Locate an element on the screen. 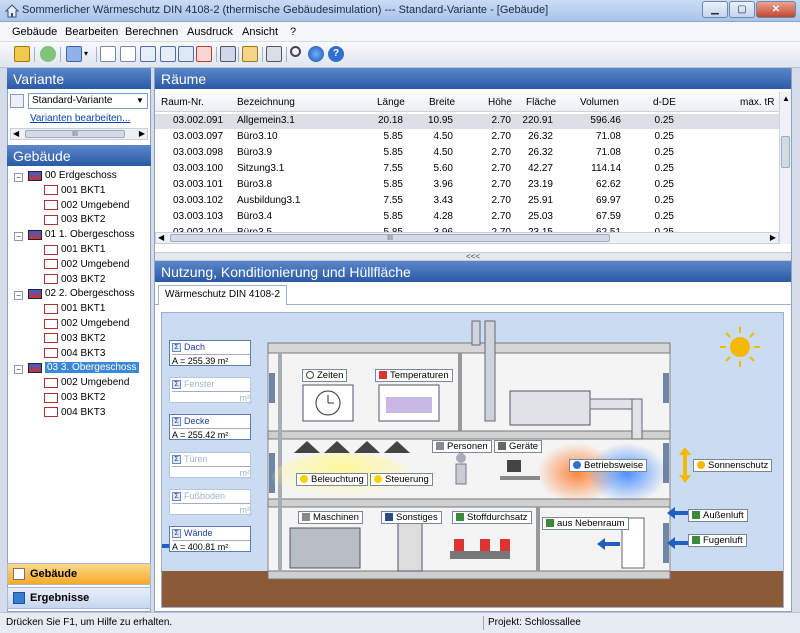 The width and height of the screenshot is (800, 633). globe-icon is located at coordinates (316, 54).